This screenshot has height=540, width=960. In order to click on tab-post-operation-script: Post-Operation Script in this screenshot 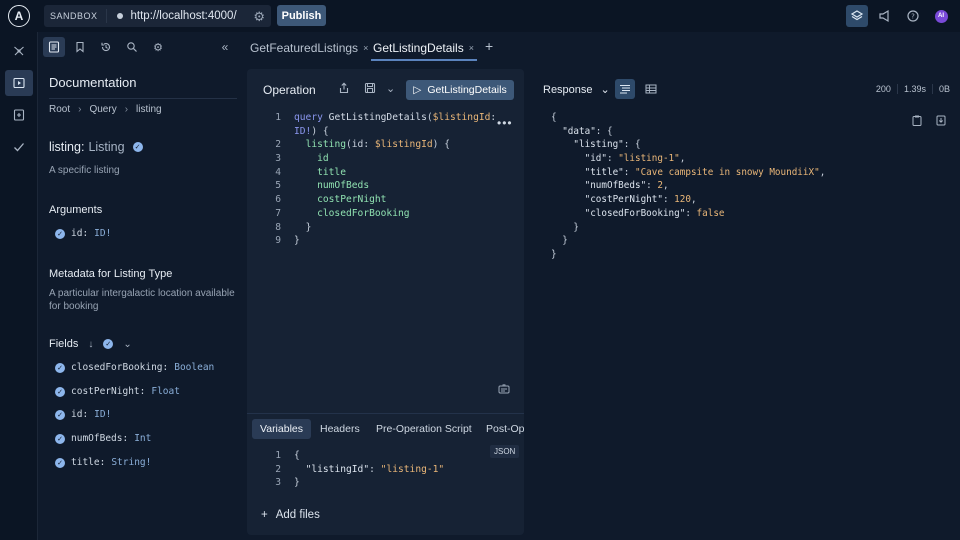, I will do `click(501, 429)`.